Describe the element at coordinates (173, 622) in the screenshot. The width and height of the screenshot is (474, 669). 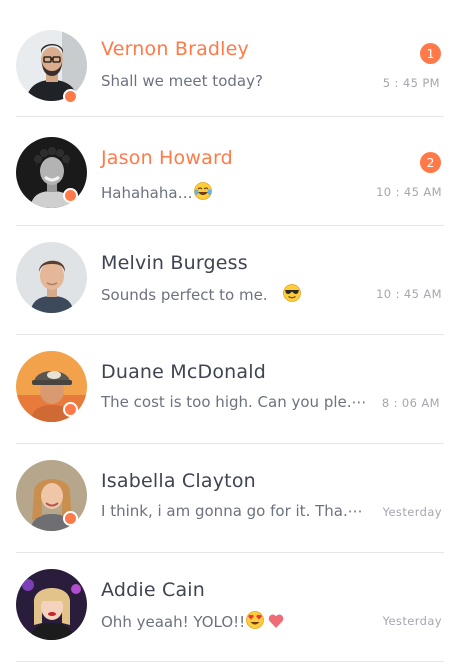
I see `message-preview-text: Ohh yeaah! YOLO!!` at that location.